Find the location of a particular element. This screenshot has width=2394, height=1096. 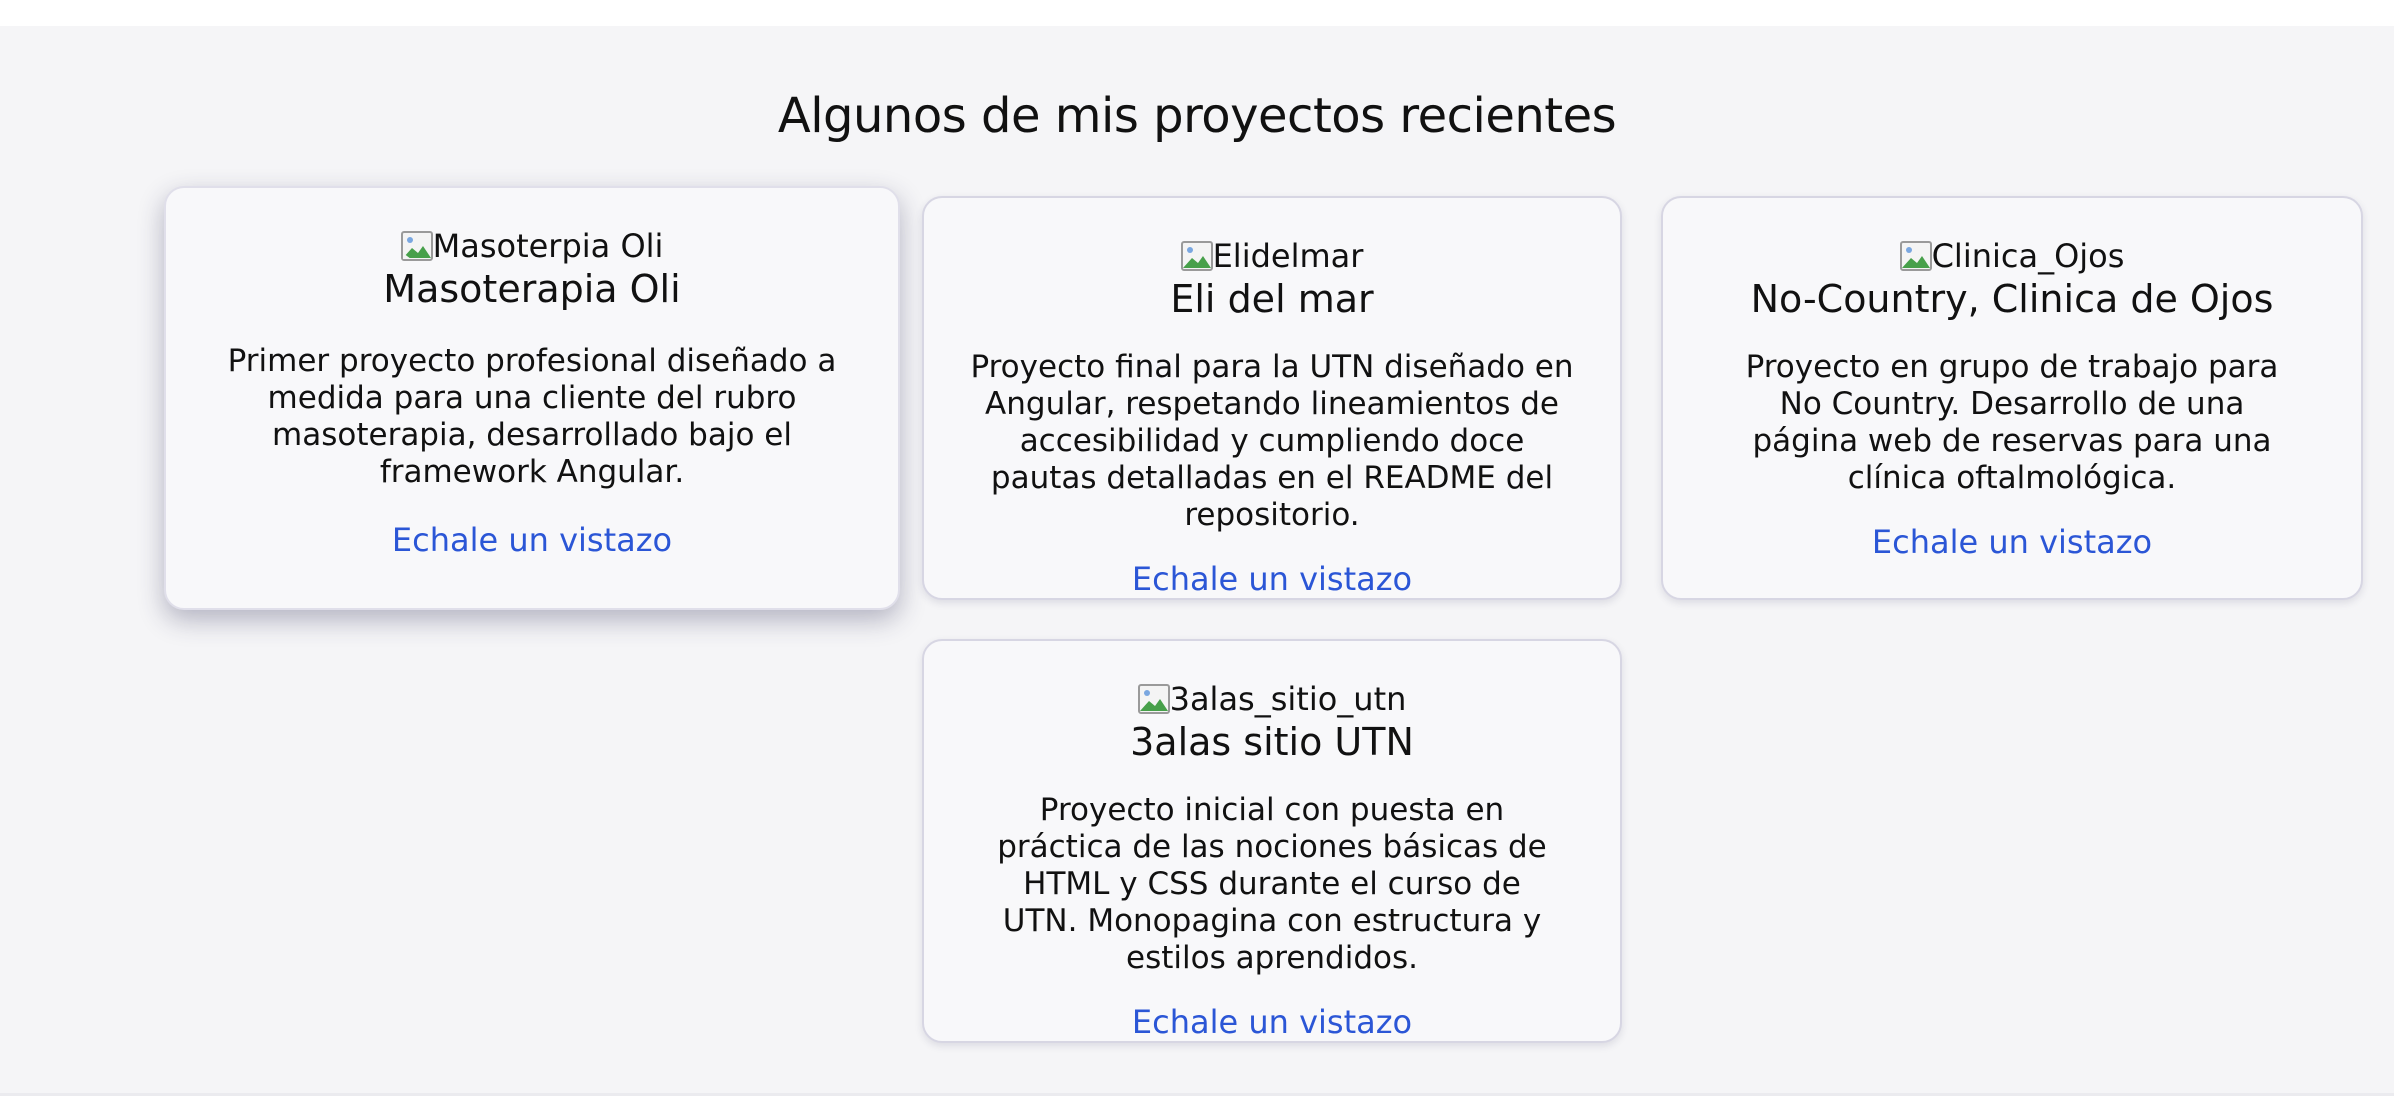

image-alt-text: 3alas_sitio_utn is located at coordinates (1288, 699).